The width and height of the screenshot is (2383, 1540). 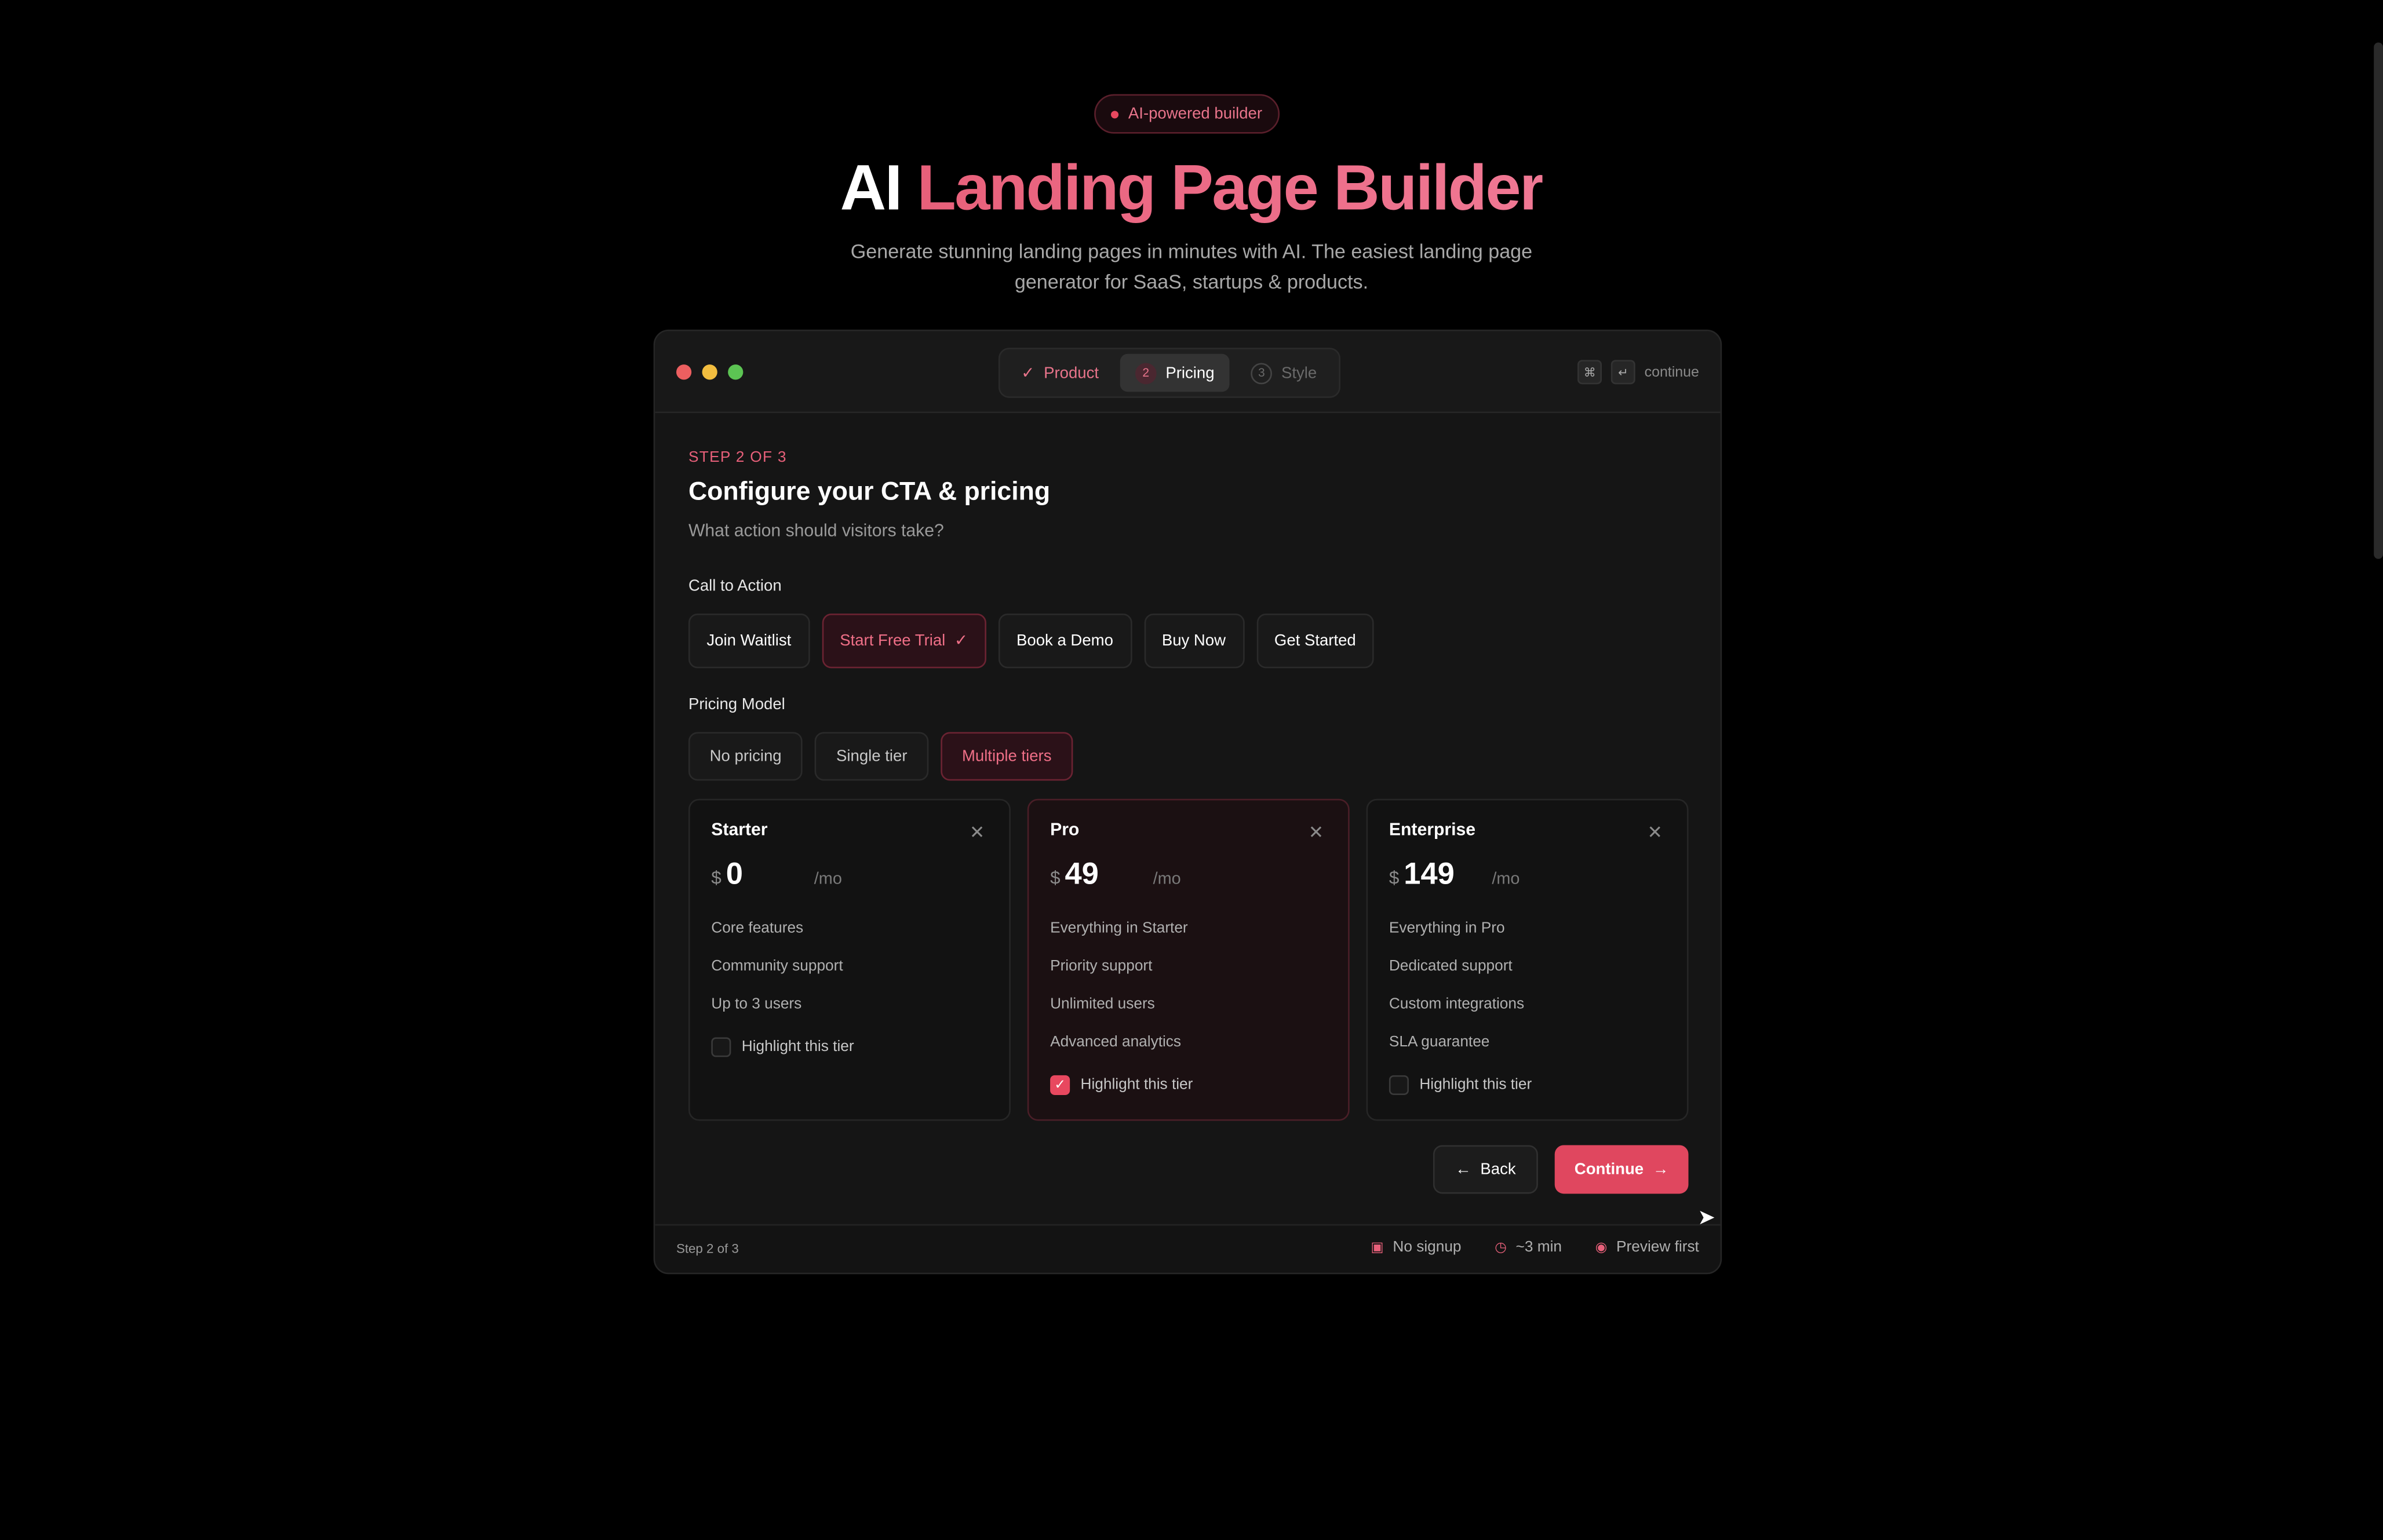 I want to click on maximize-window-icon, so click(x=736, y=372).